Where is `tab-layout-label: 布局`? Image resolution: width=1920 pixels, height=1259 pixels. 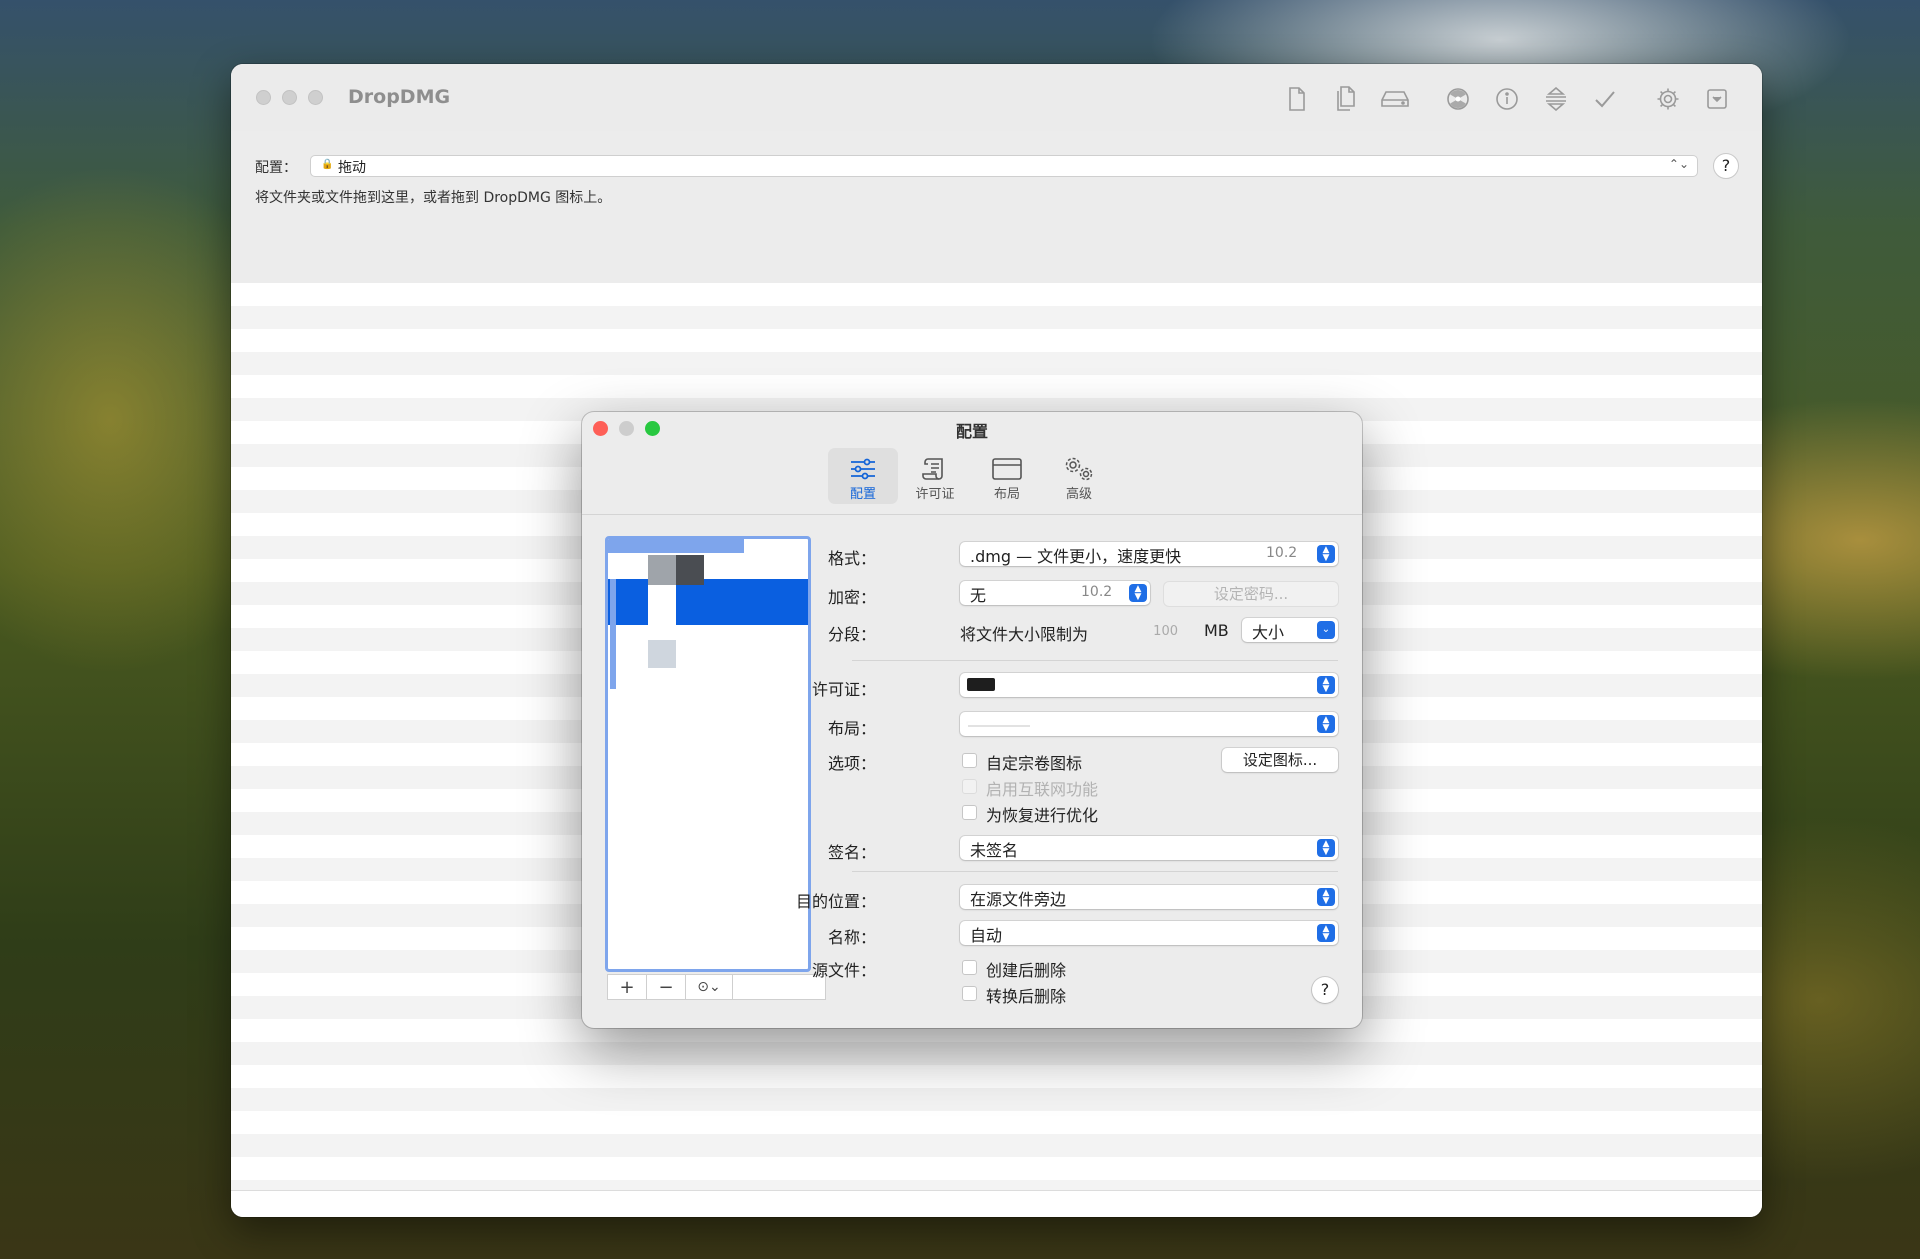
tab-layout-label: 布局 is located at coordinates (1006, 494).